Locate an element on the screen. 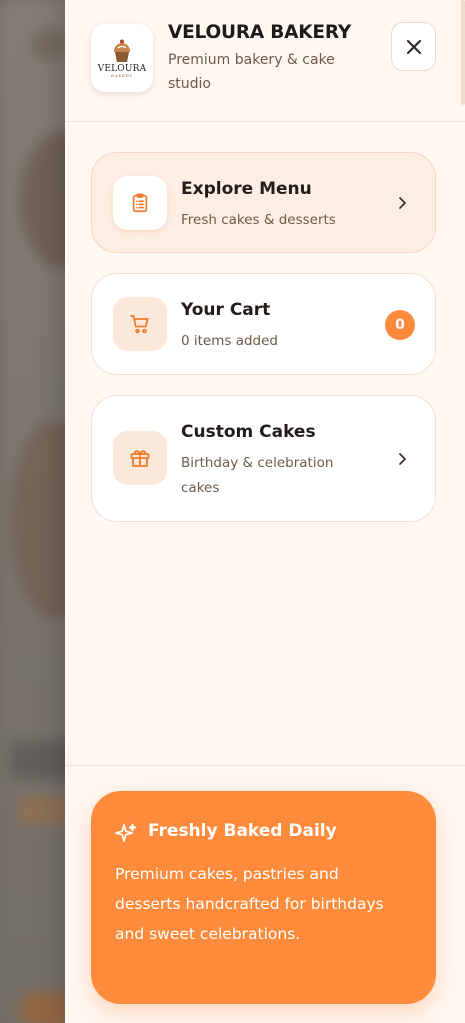  gift-icon-wrap is located at coordinates (140, 458).